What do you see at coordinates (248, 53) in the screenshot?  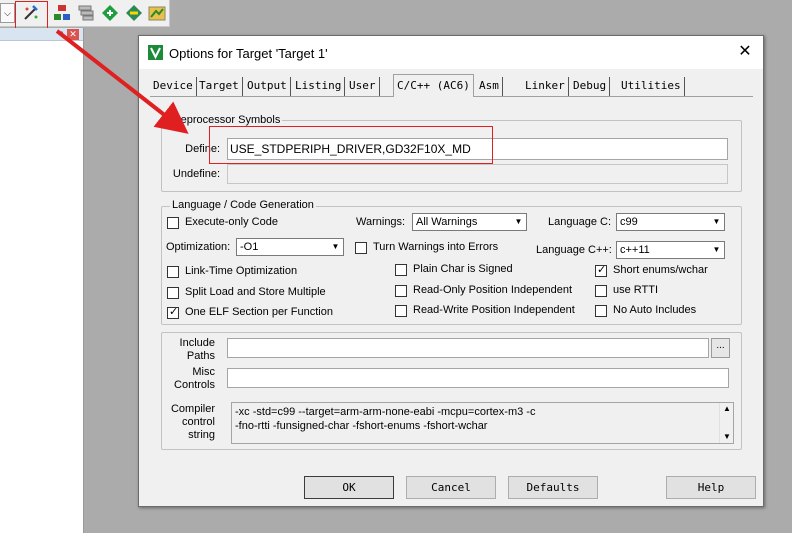 I see `dialog-title: Options for Target 'Target 1'` at bounding box center [248, 53].